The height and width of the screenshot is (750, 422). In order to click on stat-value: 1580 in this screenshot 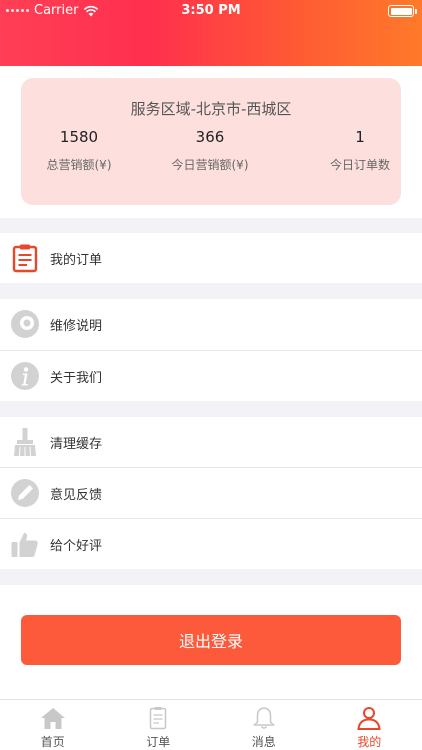, I will do `click(79, 137)`.